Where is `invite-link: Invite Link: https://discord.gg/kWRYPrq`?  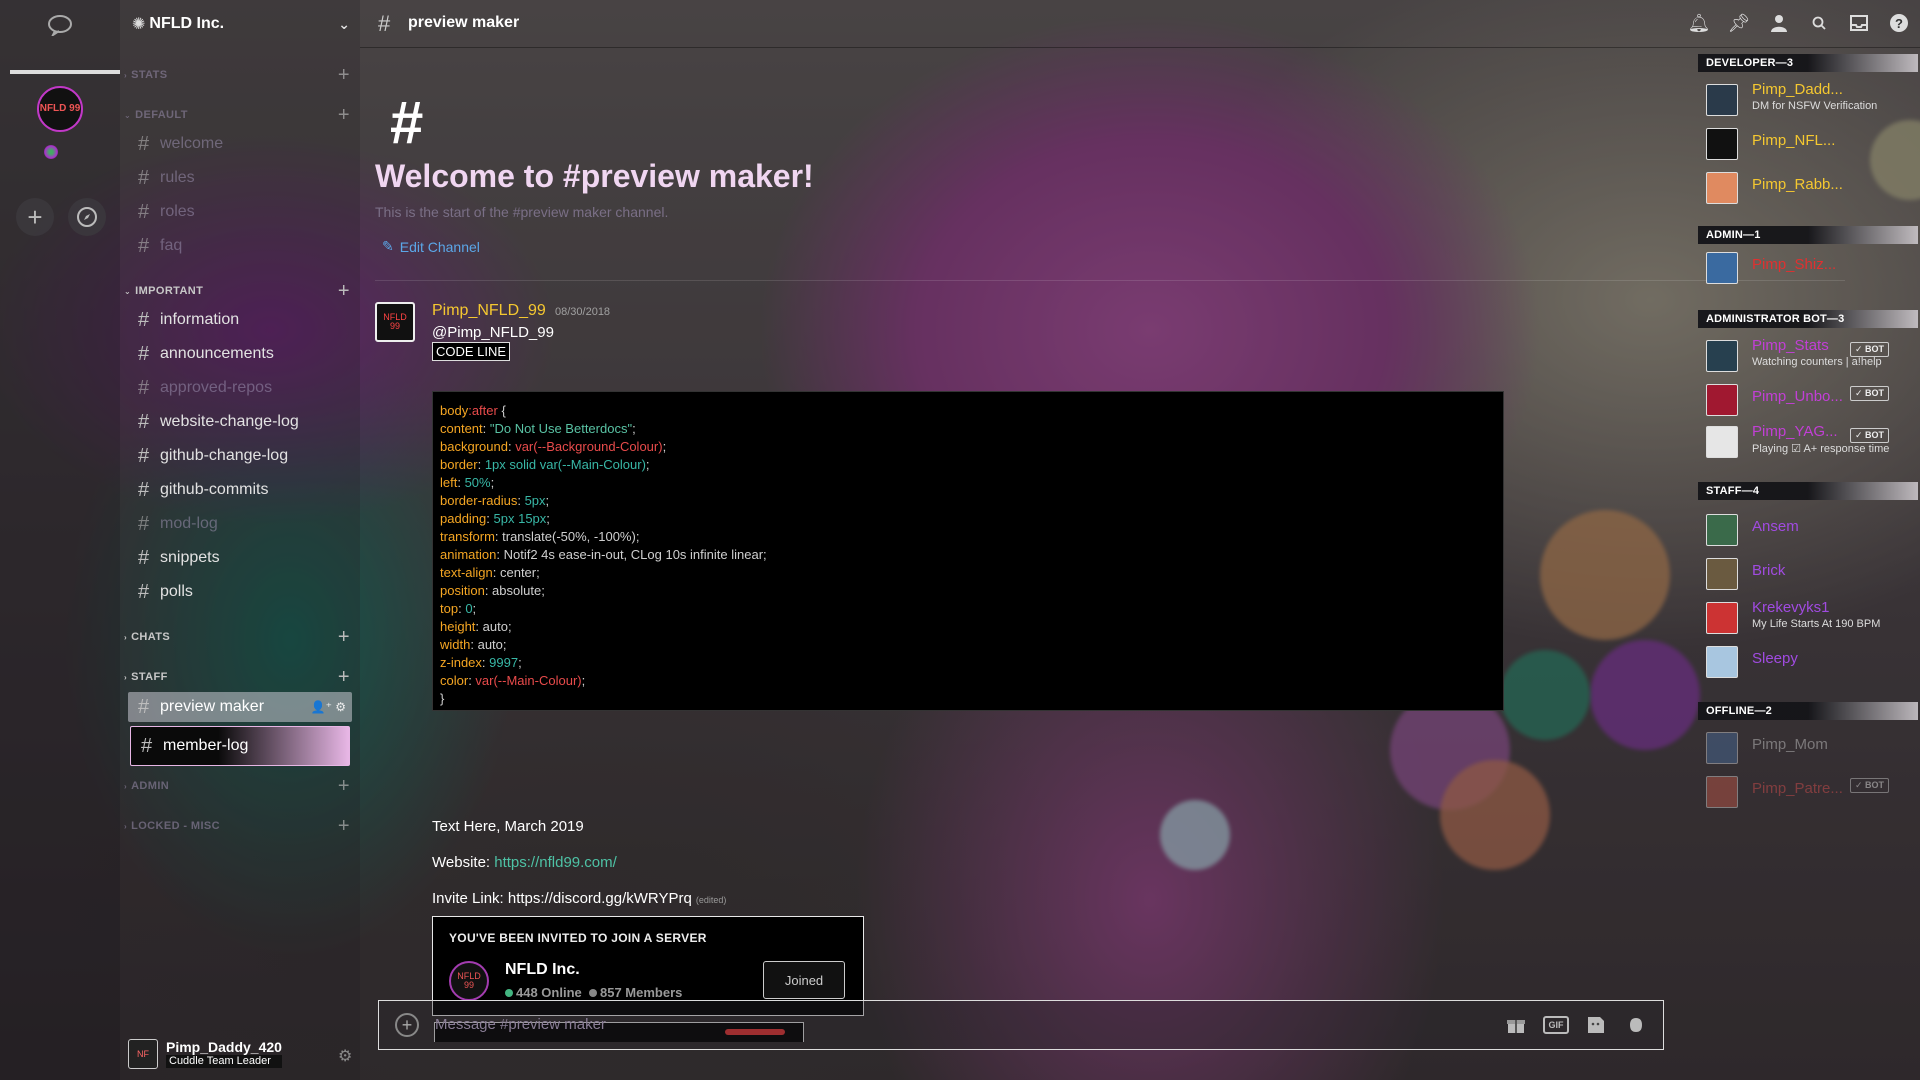 invite-link: Invite Link: https://discord.gg/kWRYPrq is located at coordinates (562, 898).